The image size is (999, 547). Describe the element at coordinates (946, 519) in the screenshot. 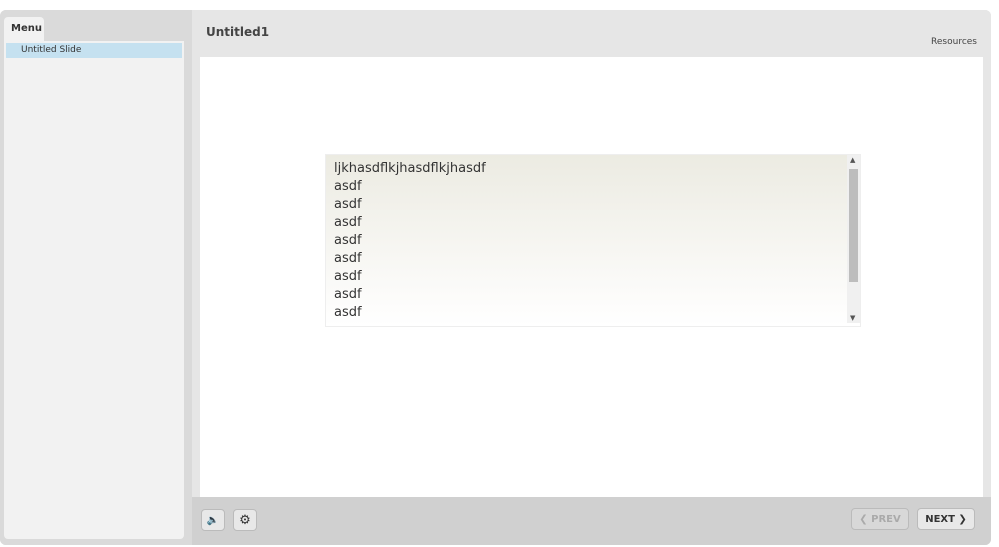

I see `next-button: NEXT ❯` at that location.